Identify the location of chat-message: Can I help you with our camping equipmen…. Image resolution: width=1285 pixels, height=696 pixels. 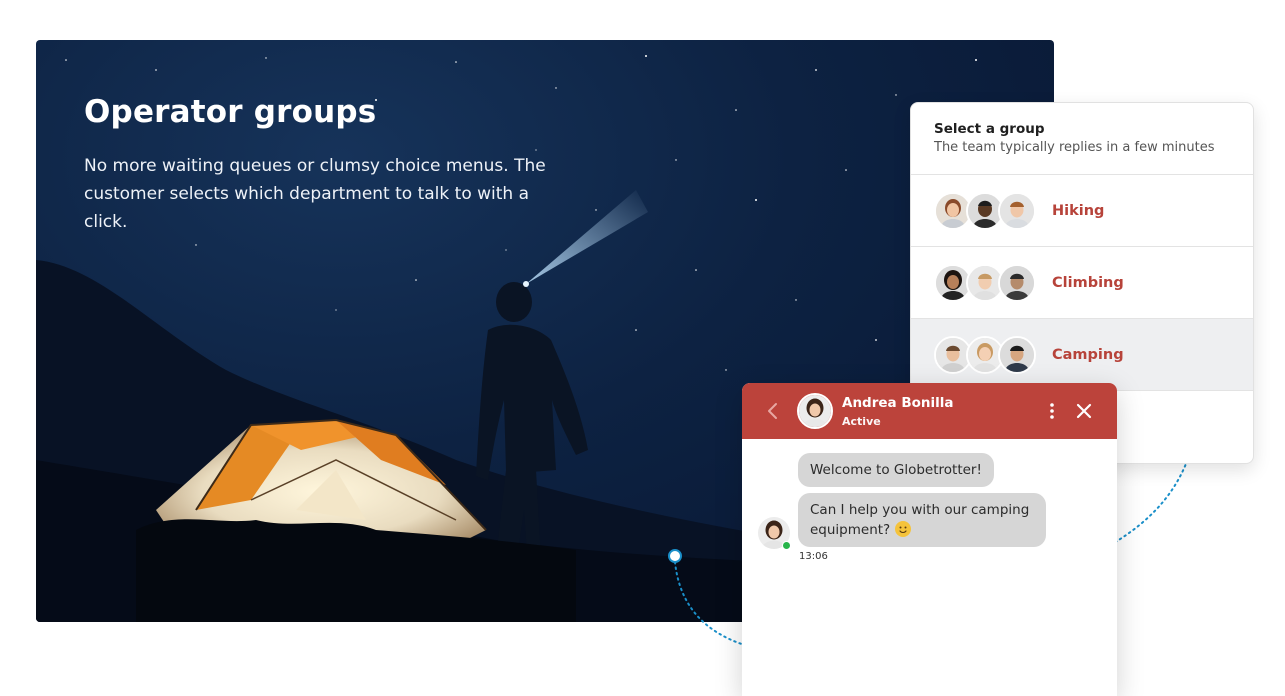
(922, 520).